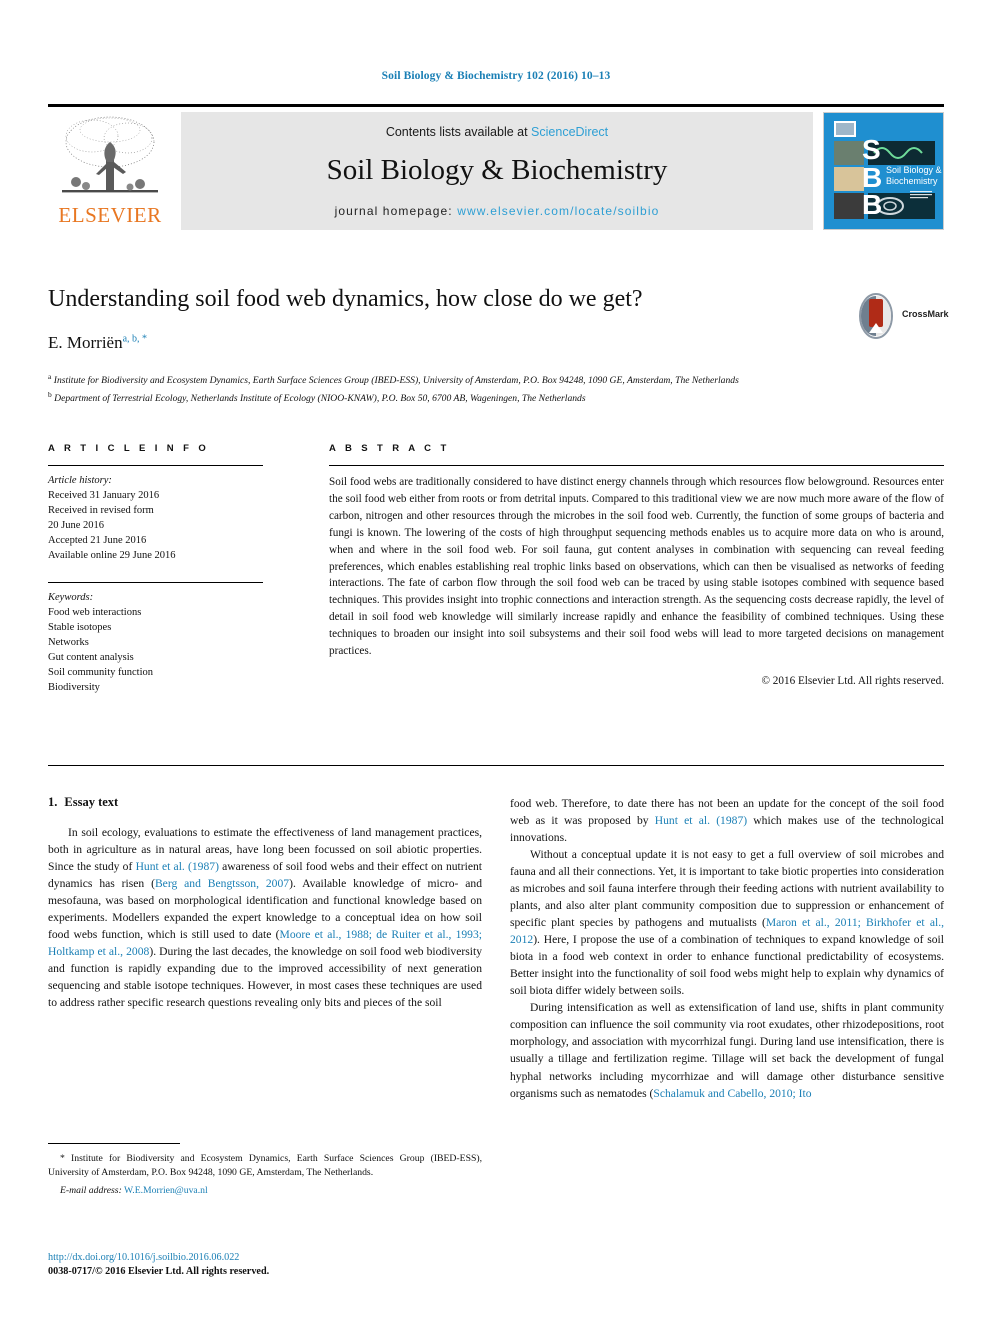 Image resolution: width=992 pixels, height=1323 pixels. Describe the element at coordinates (883, 171) in the screenshot. I see `journal-cover-thumbnail: S B B Soil Biology & Biochemistry` at that location.